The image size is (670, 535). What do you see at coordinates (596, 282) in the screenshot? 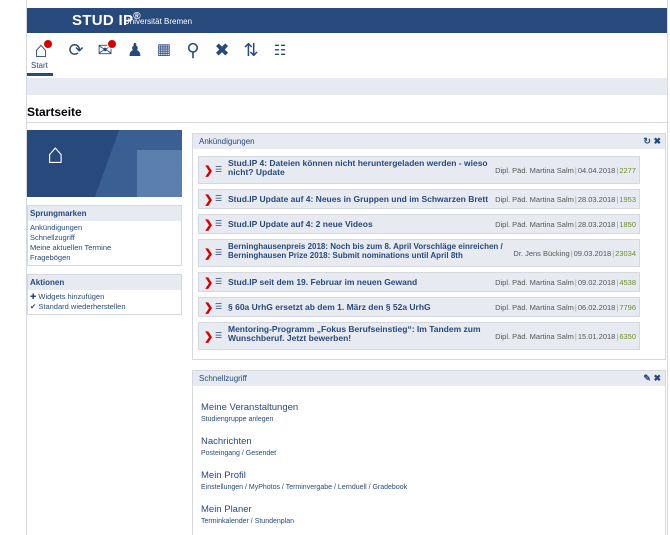
I see `announcement-date: 09.02.2018` at bounding box center [596, 282].